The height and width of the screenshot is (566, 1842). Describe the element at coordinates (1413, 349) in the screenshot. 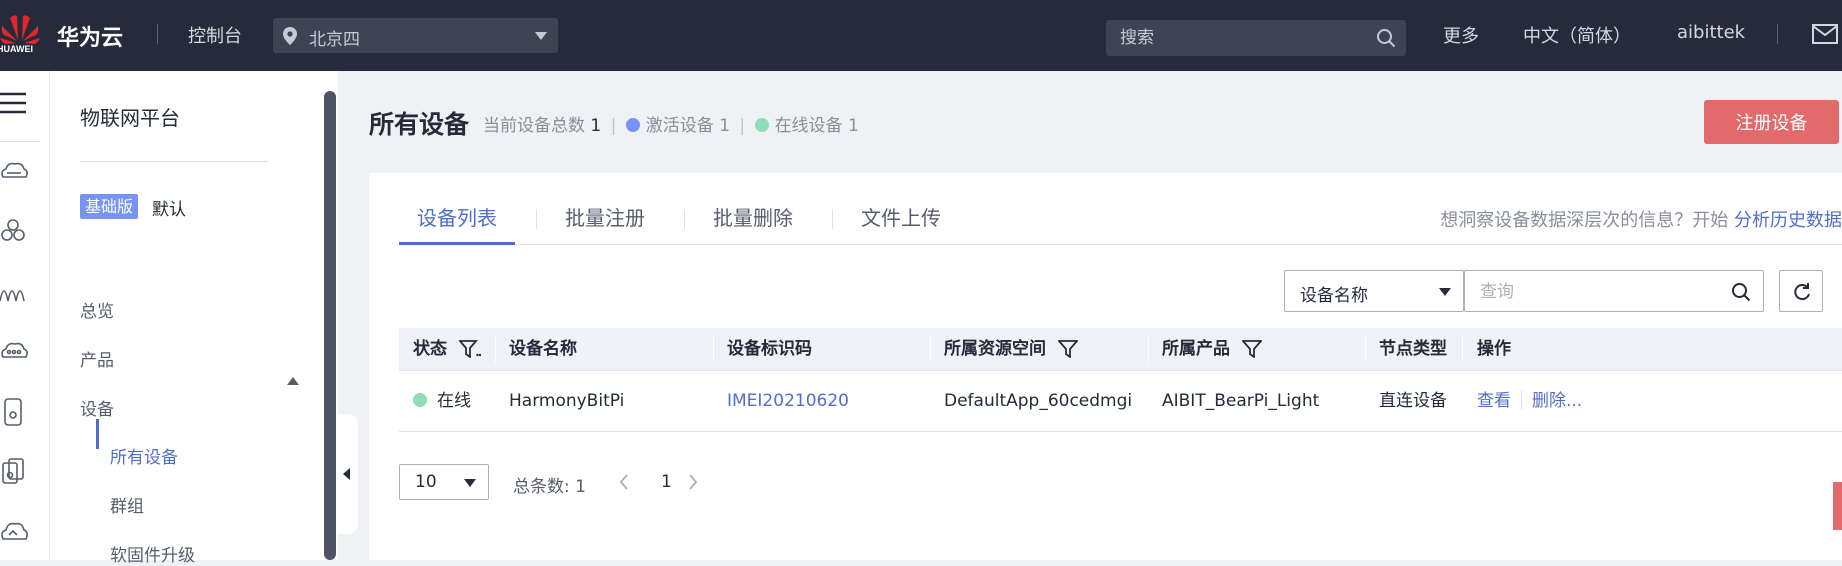

I see `col-node-type: 节点类型` at that location.